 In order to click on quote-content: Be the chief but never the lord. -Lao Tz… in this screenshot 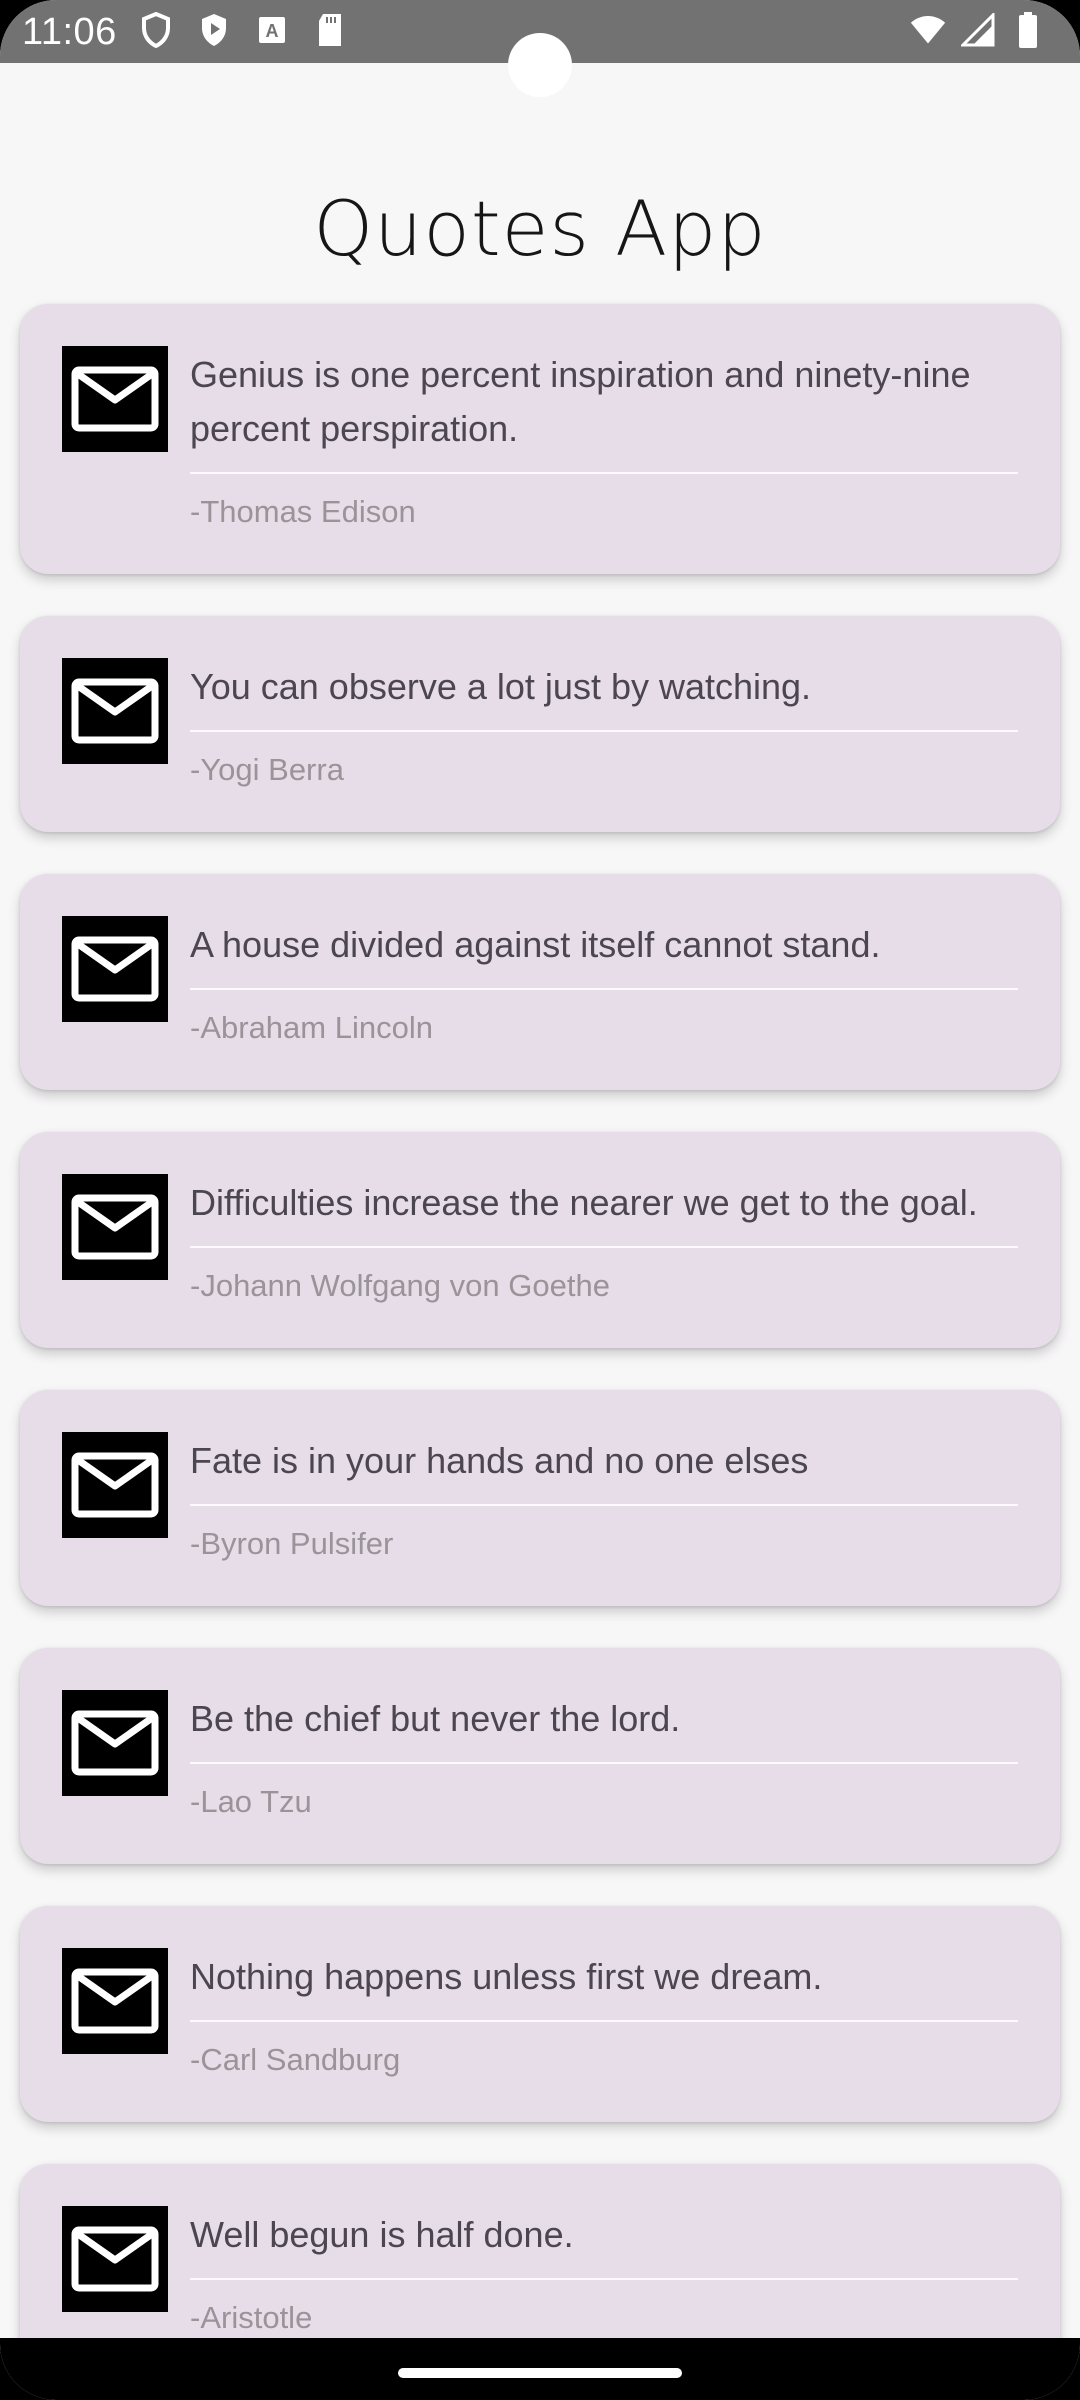, I will do `click(604, 1757)`.